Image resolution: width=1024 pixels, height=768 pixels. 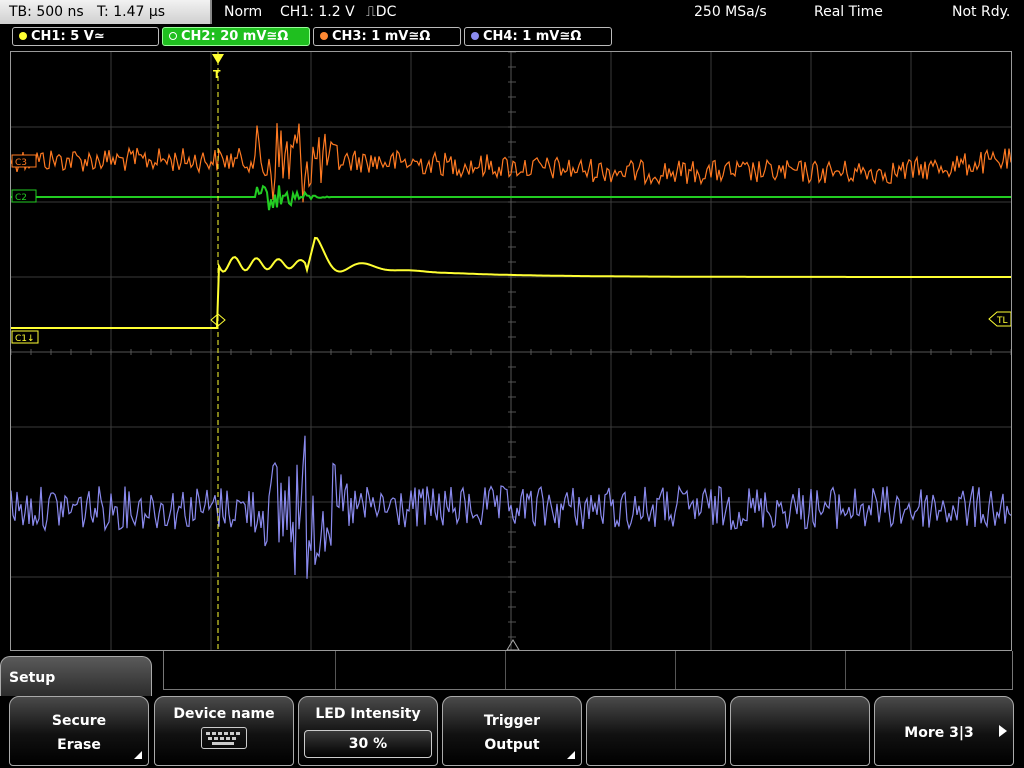 What do you see at coordinates (46, 12) in the screenshot?
I see `timebase-value: TB: 500 ns` at bounding box center [46, 12].